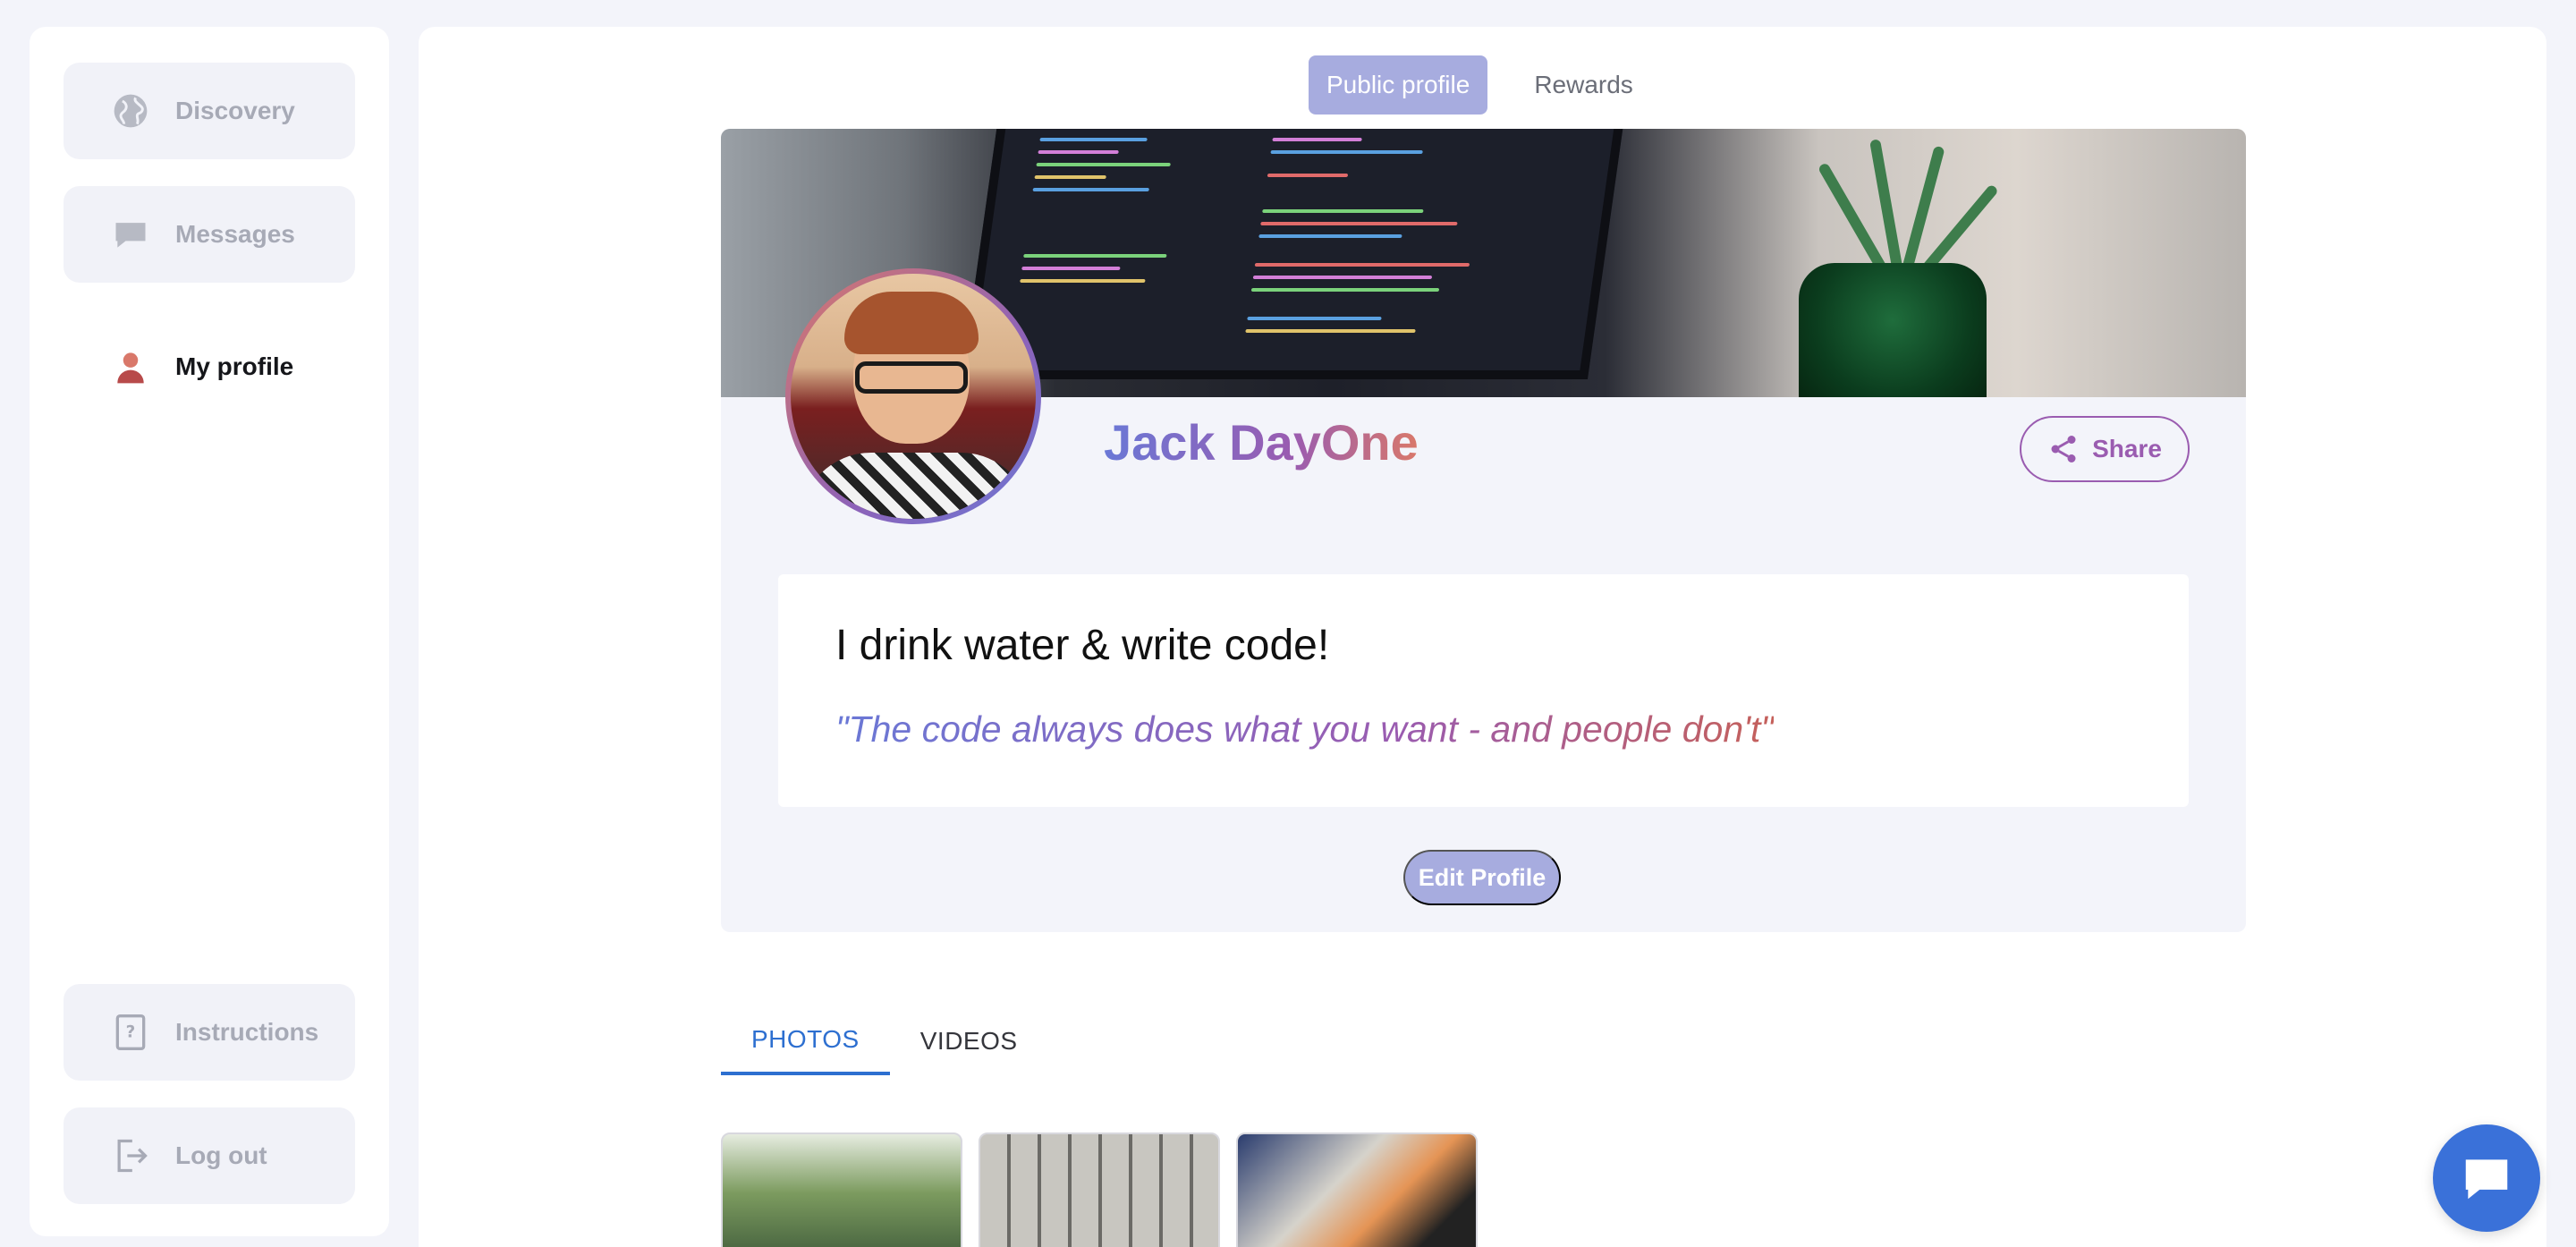 The height and width of the screenshot is (1247, 2576). What do you see at coordinates (1261, 442) in the screenshot?
I see `profile-name: Jack DayOne` at bounding box center [1261, 442].